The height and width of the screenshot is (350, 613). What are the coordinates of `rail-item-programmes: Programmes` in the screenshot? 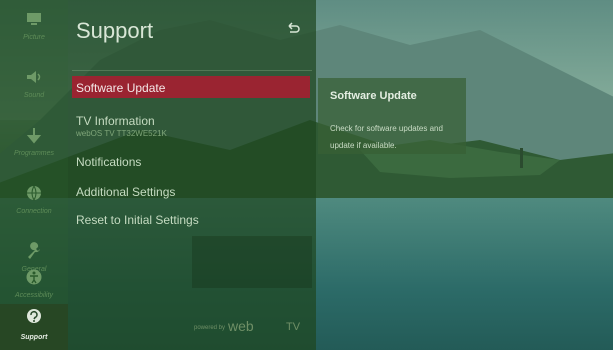 It's located at (34, 145).